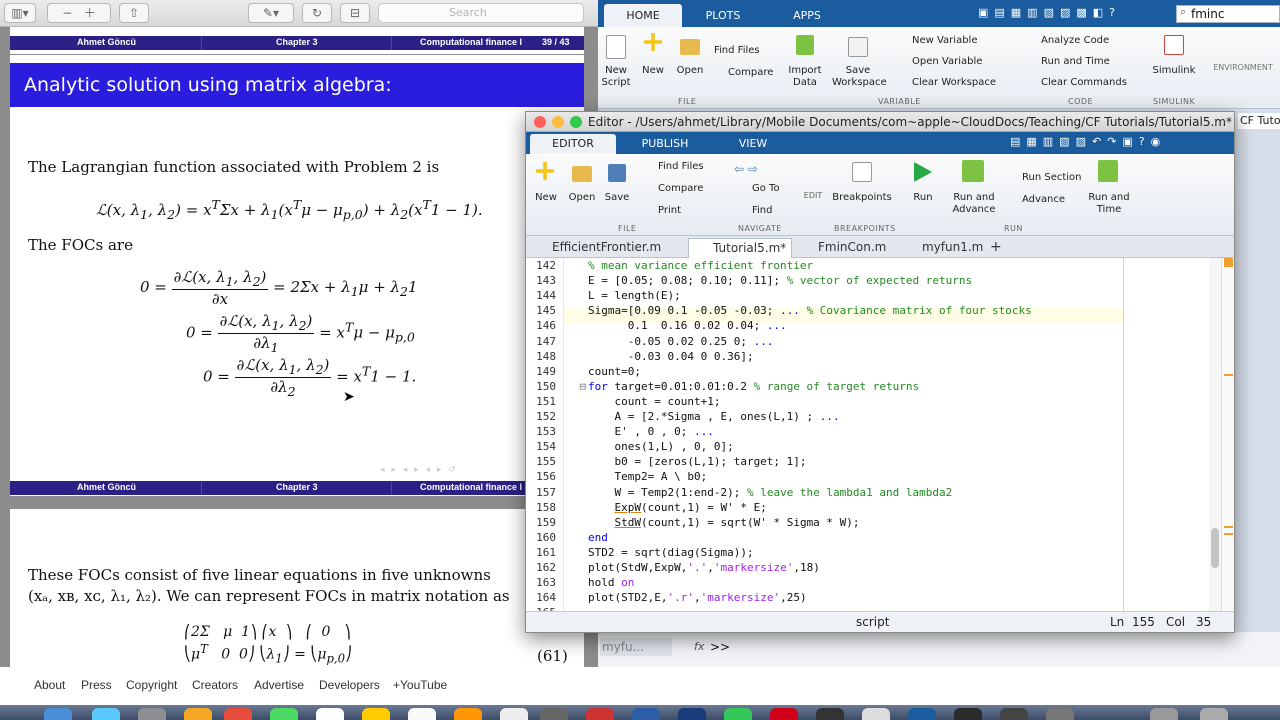 This screenshot has height=720, width=1280. I want to click on ibooks-icon, so click(468, 714).